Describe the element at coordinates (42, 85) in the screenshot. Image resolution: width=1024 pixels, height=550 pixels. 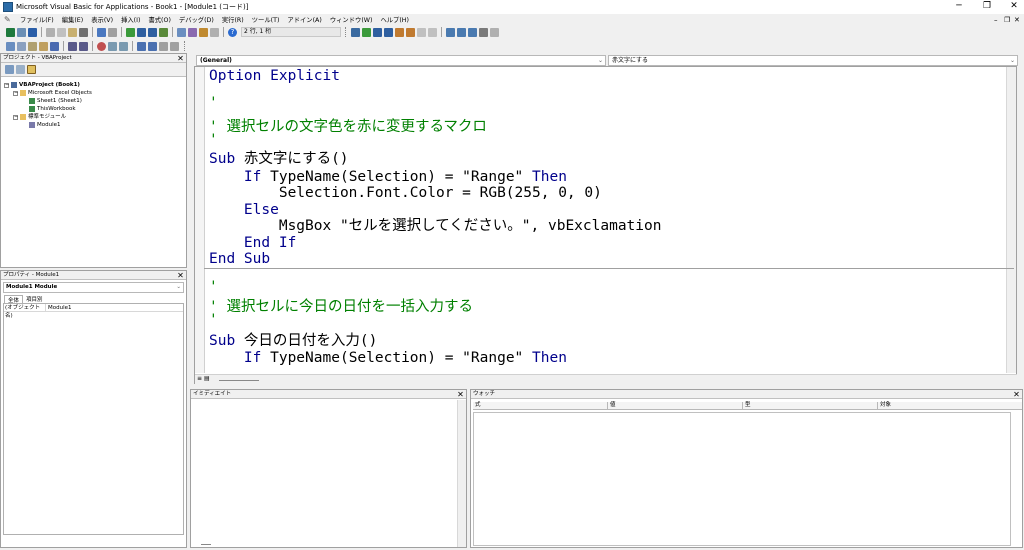
I see `tree-item-vbaproject: − VBAProject (Book1)` at that location.